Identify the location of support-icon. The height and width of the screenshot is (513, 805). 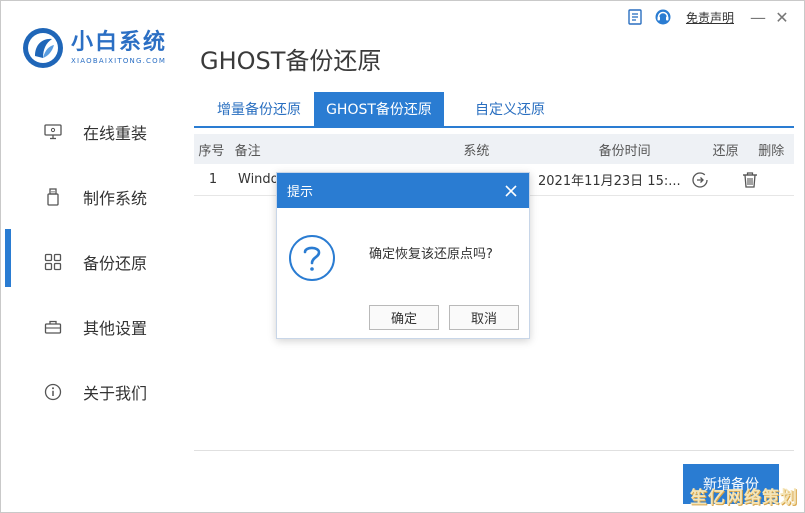
(663, 17).